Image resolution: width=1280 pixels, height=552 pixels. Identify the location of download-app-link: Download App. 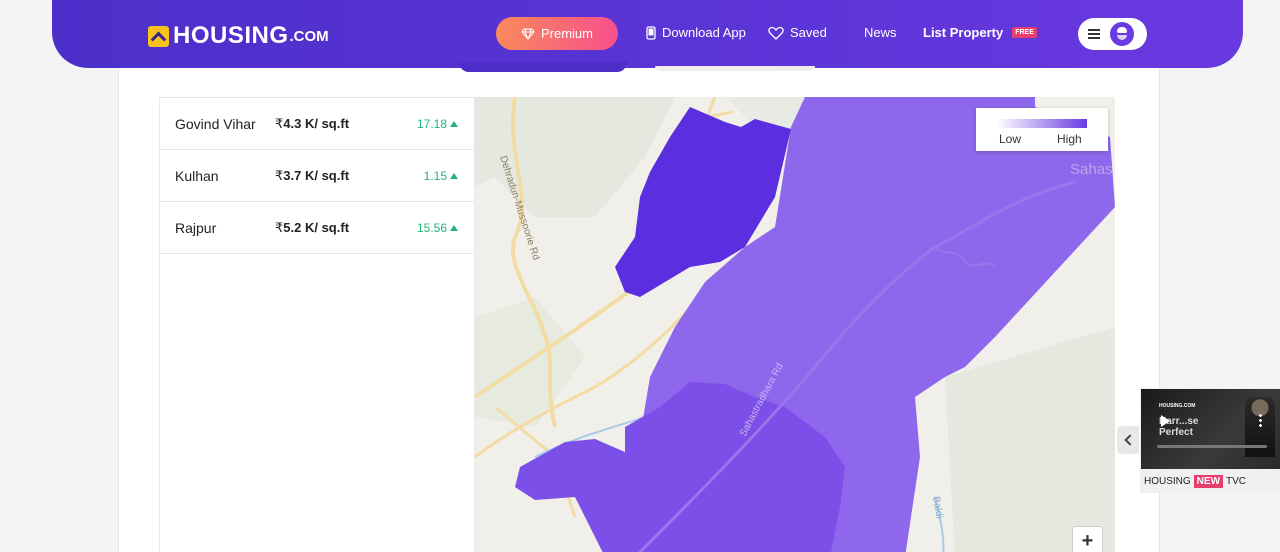
(696, 32).